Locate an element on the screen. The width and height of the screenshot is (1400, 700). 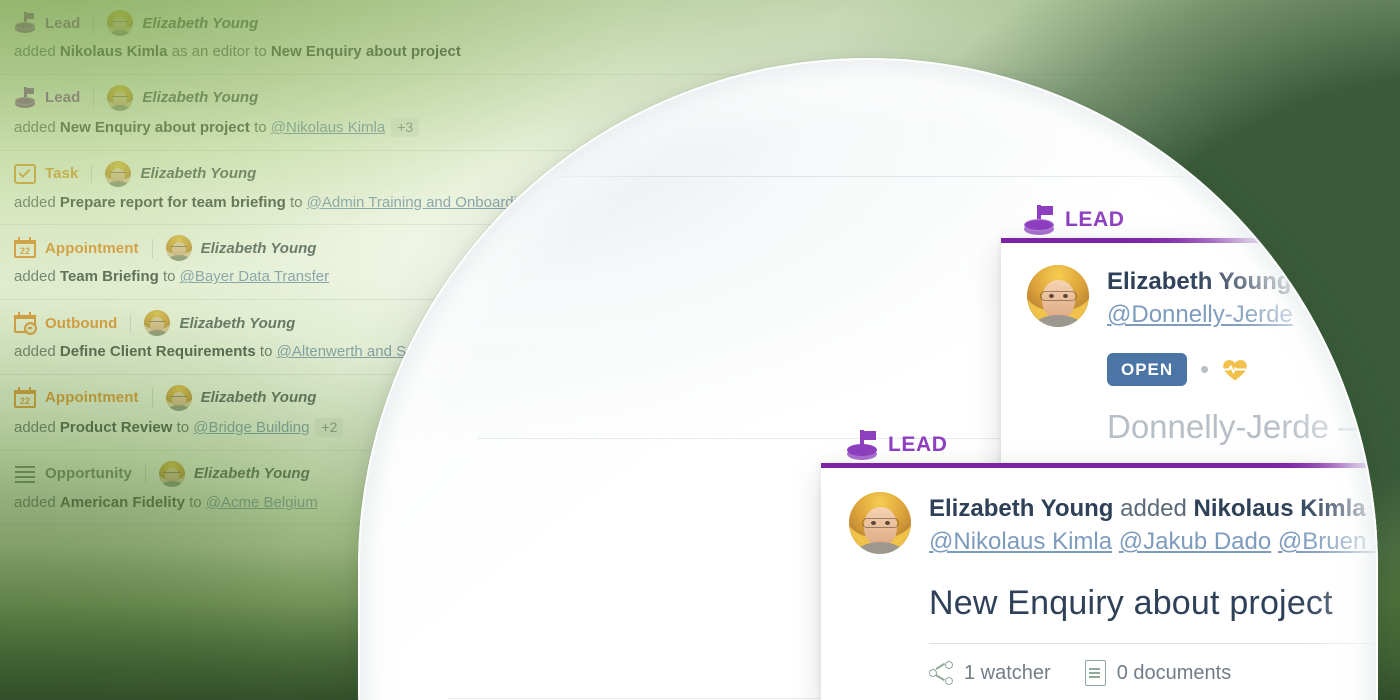
outbound-call-icon is located at coordinates (25, 323).